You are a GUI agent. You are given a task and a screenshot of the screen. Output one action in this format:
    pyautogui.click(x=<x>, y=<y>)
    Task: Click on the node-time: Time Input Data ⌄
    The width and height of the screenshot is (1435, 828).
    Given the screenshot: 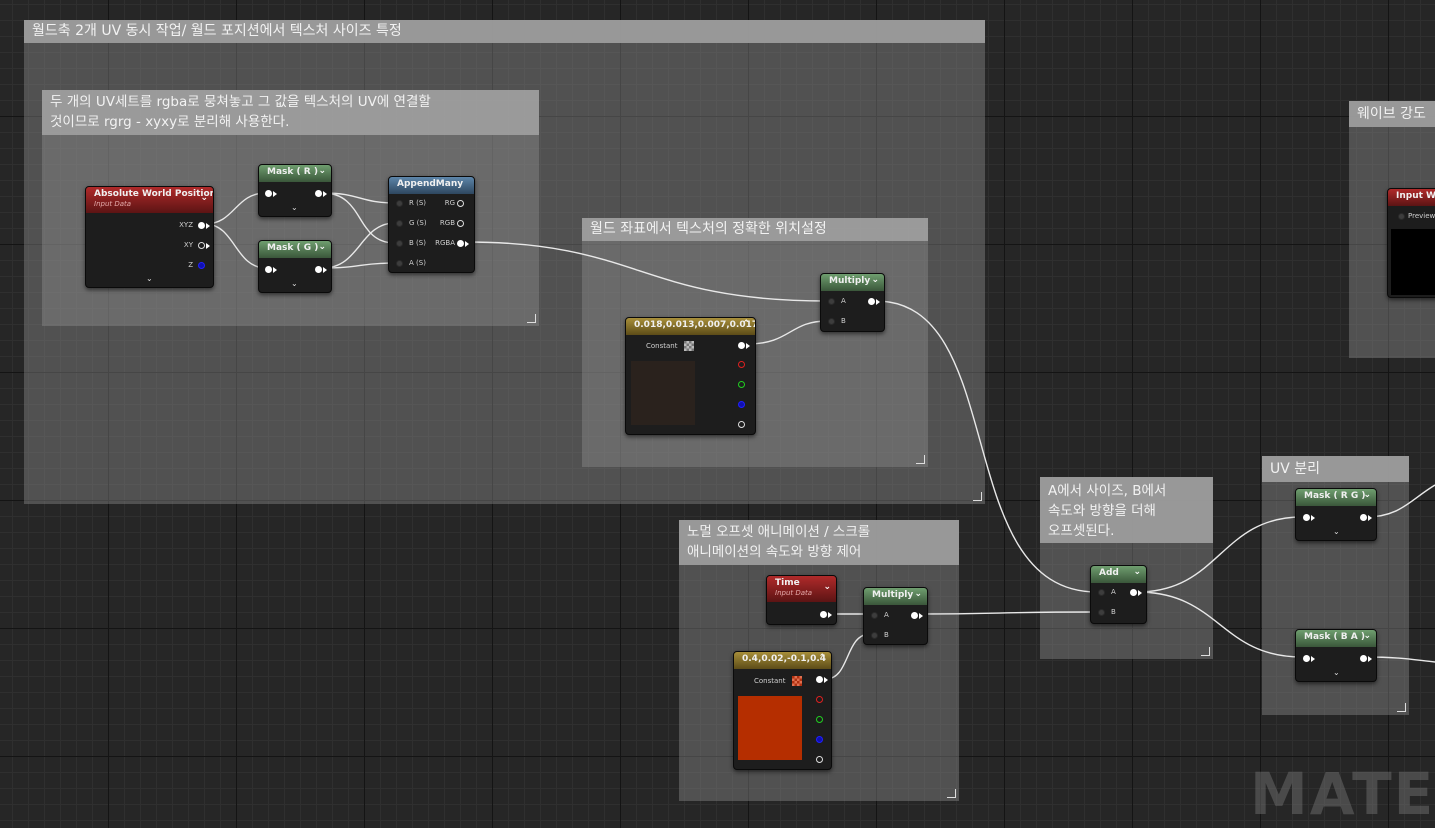 What is the action you would take?
    pyautogui.click(x=801, y=600)
    